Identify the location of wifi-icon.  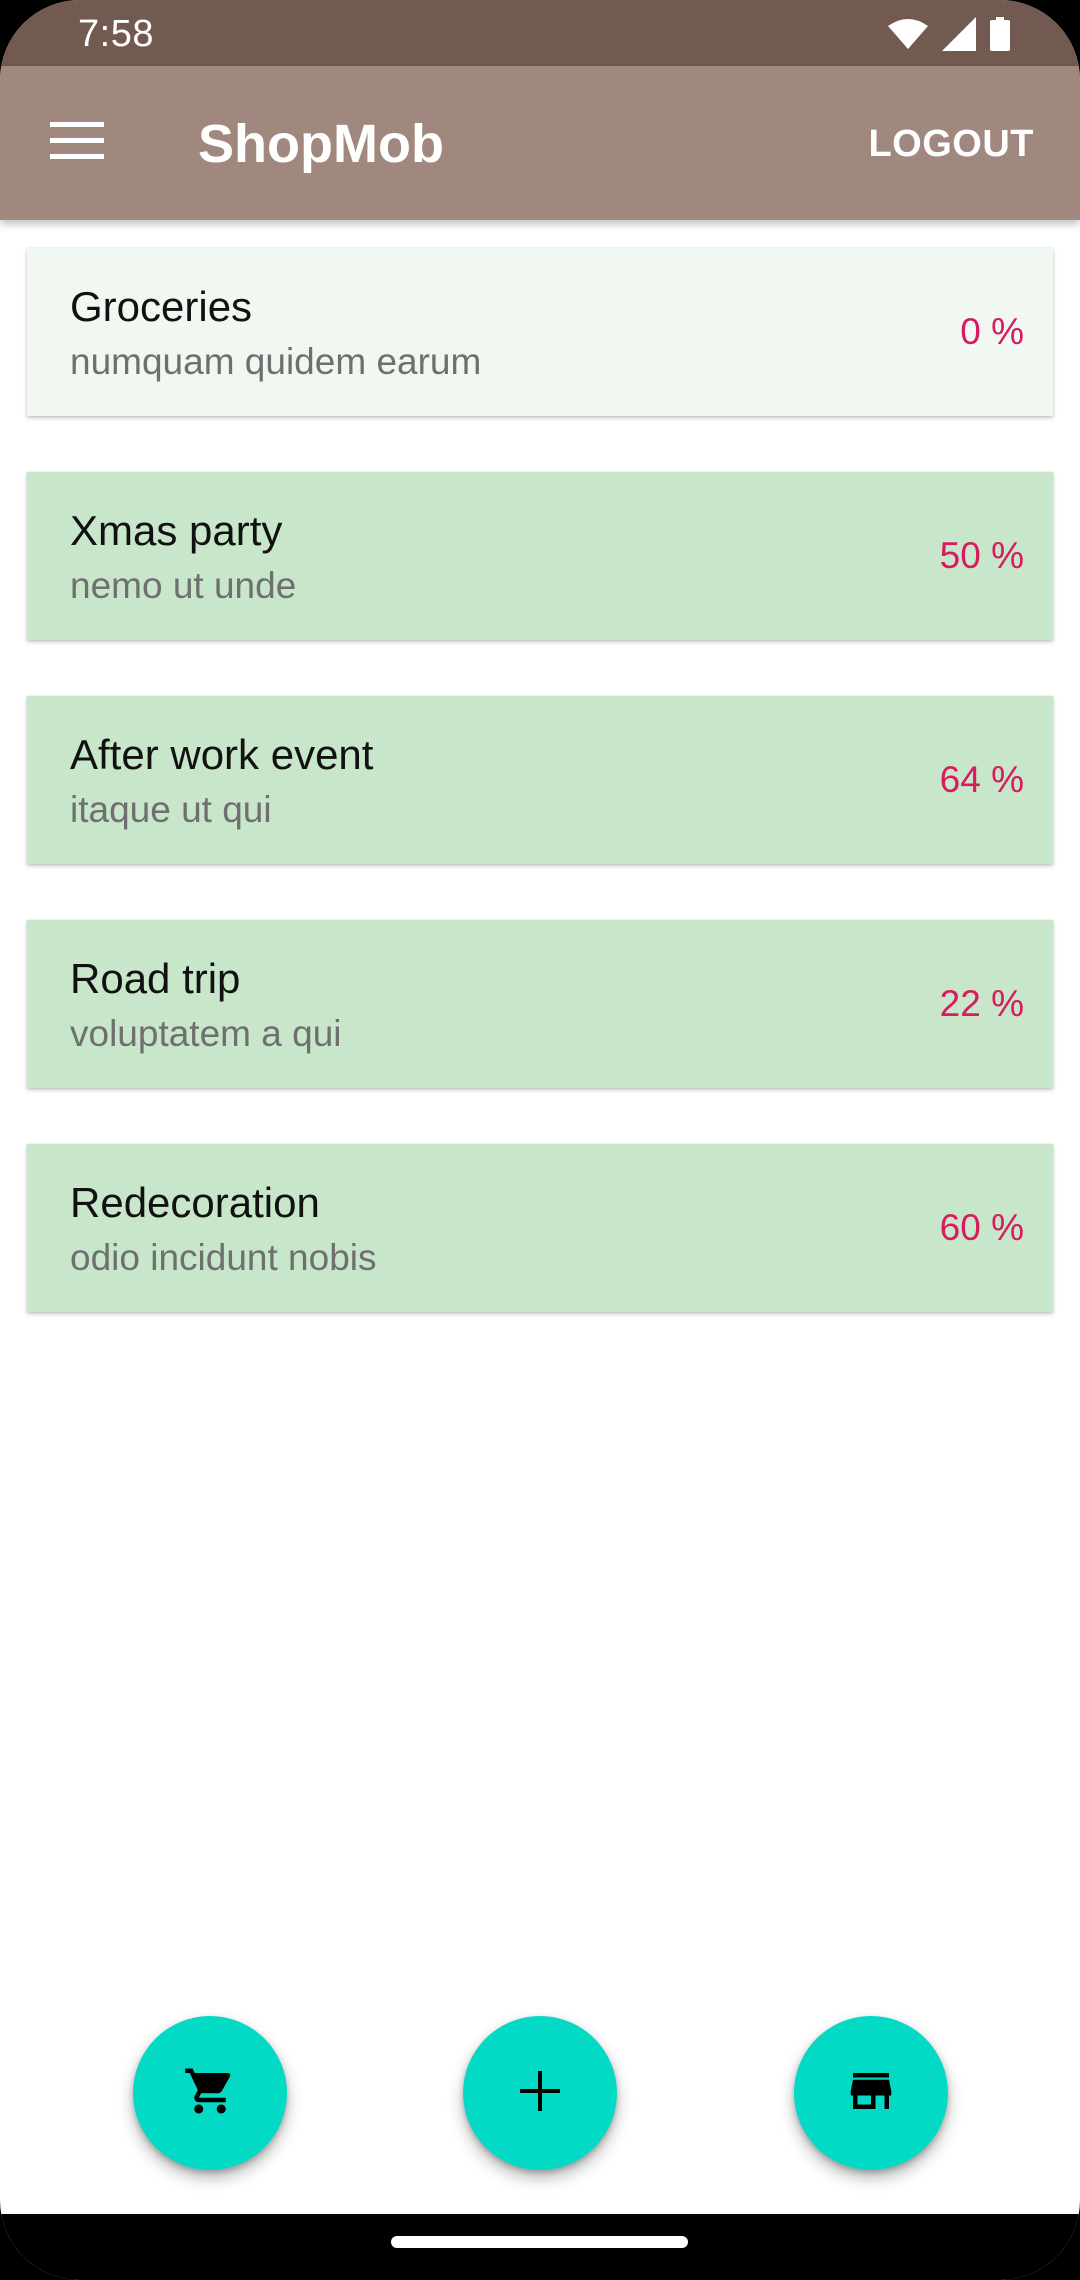
(908, 34).